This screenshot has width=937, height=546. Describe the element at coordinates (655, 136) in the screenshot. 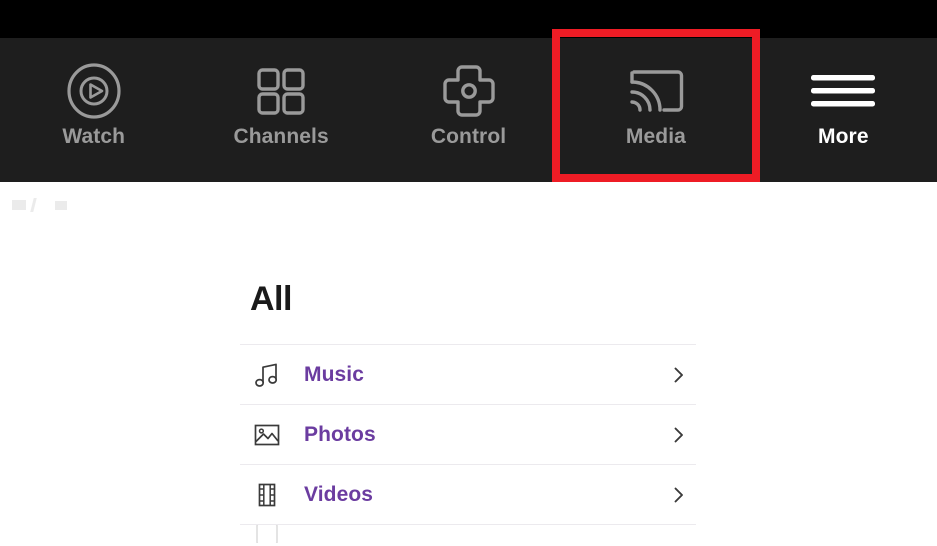

I see `nav-label-media: Media` at that location.